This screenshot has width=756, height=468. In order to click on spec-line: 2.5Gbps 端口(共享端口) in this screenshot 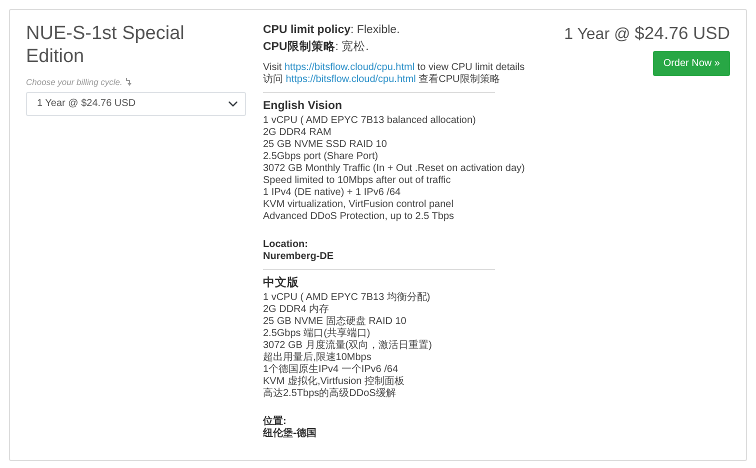, I will do `click(317, 334)`.